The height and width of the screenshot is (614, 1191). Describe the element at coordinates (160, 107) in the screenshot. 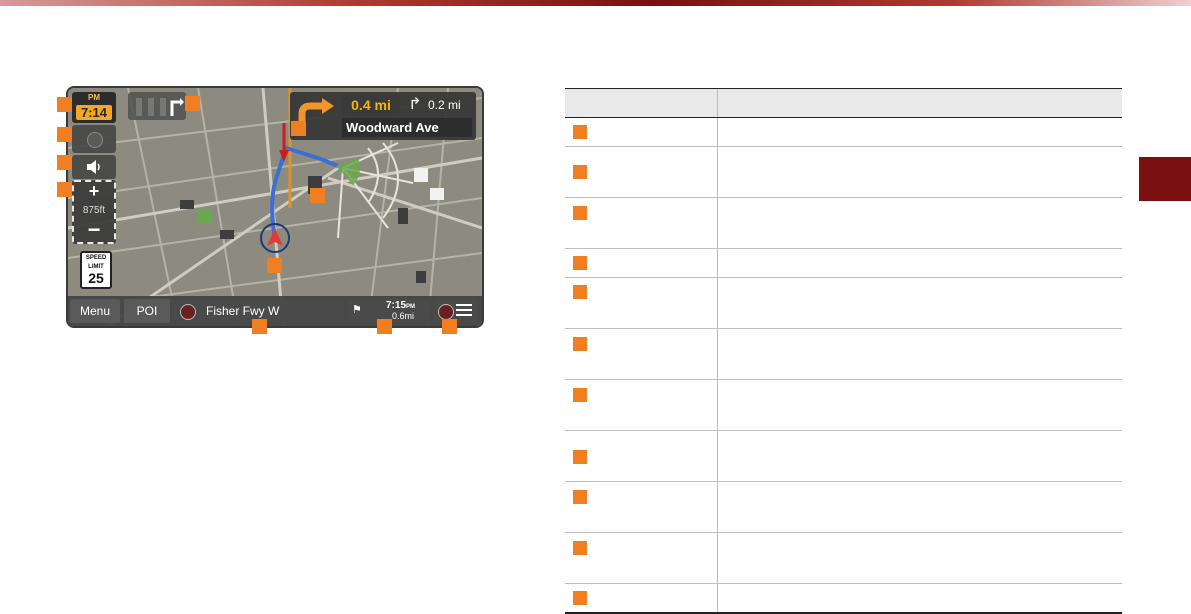

I see `lane-arrows-icon` at that location.